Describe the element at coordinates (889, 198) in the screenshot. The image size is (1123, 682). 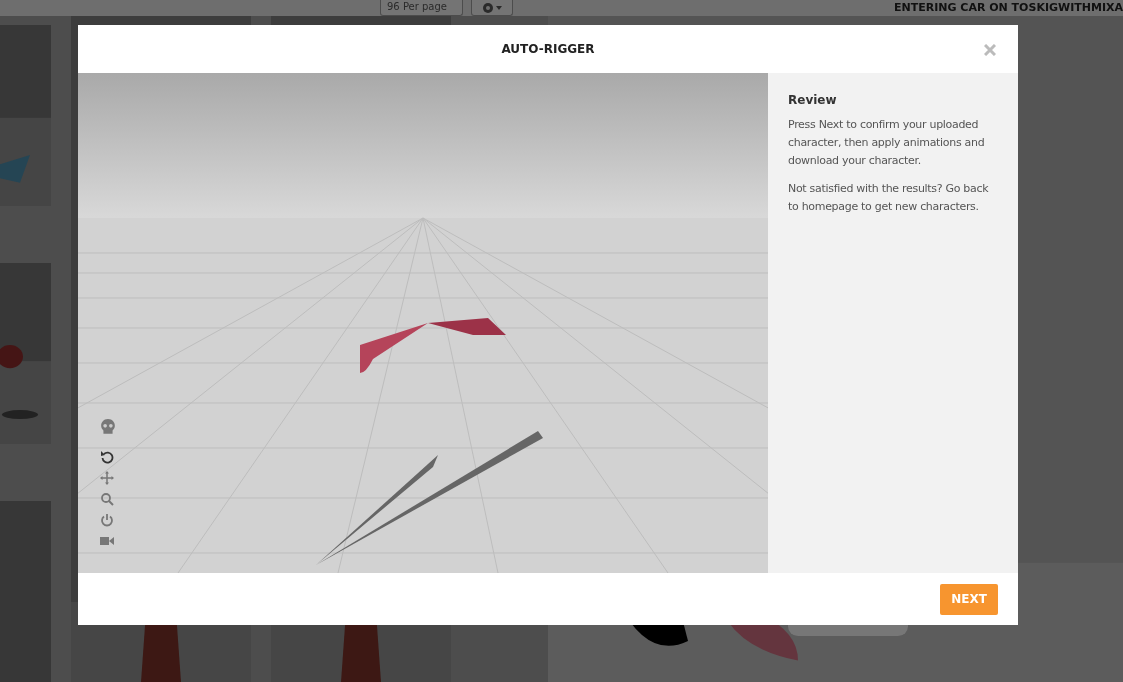
I see `panel-text: Not satisfied with the results? Go back to homepage to get new characters.` at that location.